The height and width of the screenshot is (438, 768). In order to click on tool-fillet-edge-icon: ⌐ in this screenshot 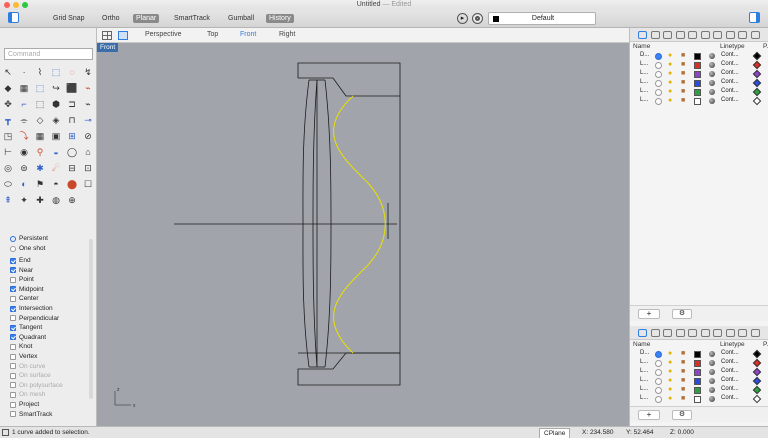, I will do `click(24, 104)`.